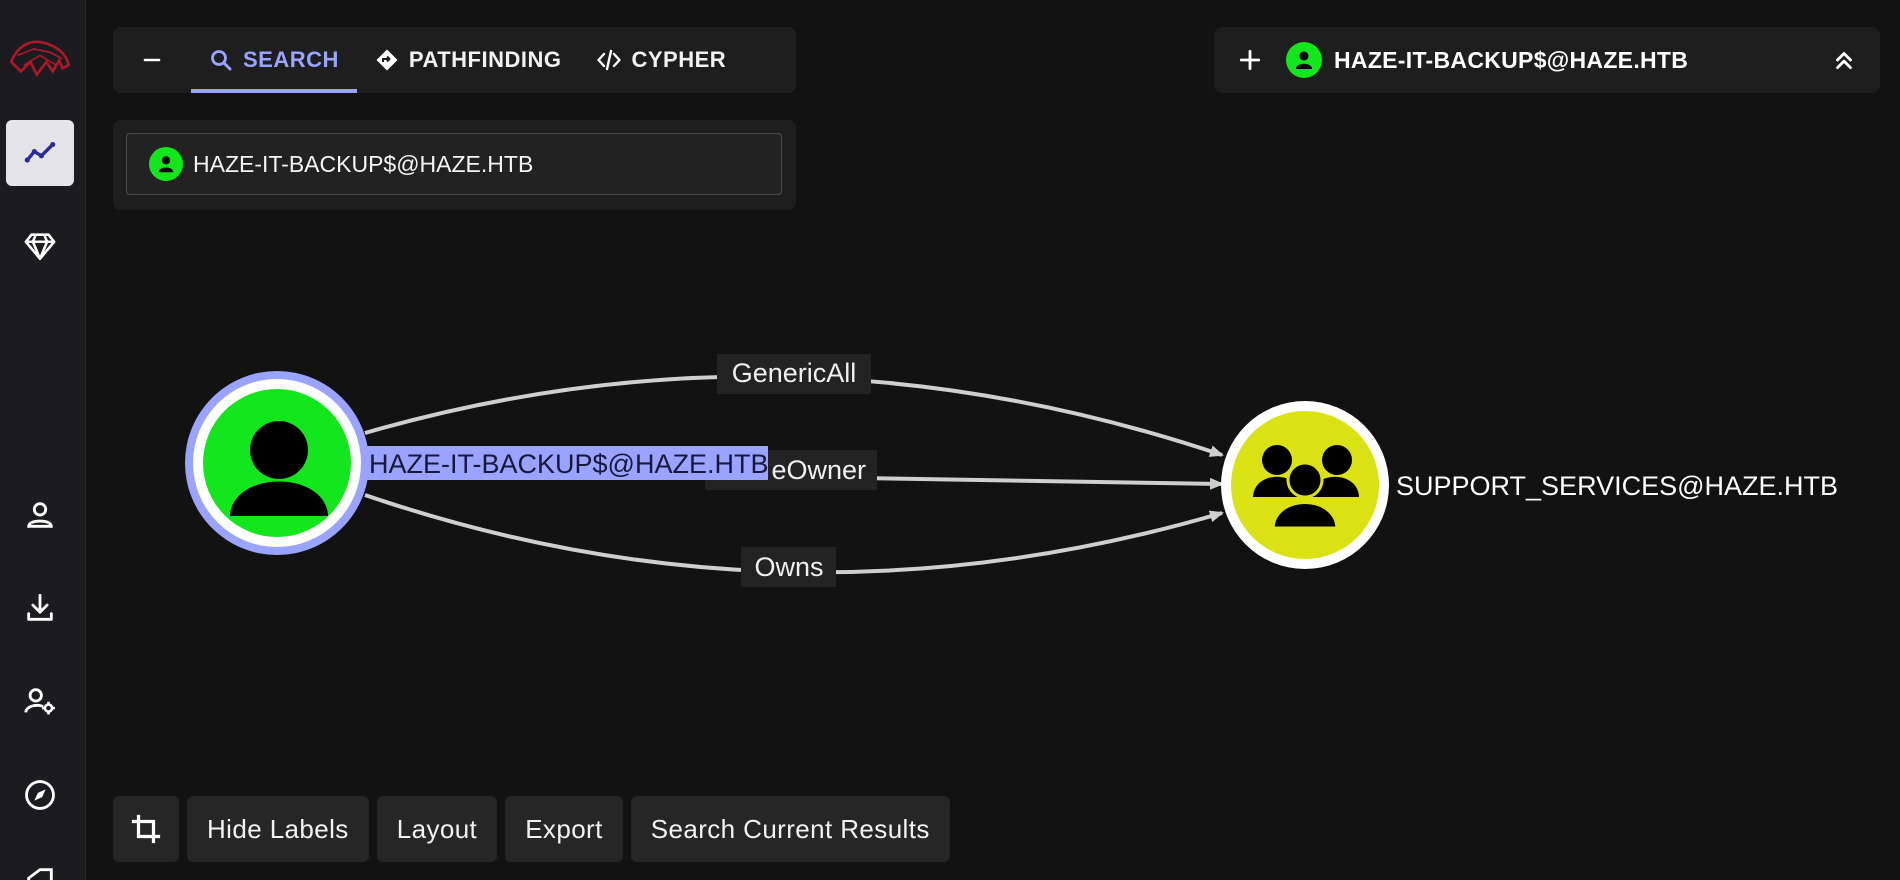 This screenshot has height=880, width=1900. I want to click on compass-icon, so click(40, 795).